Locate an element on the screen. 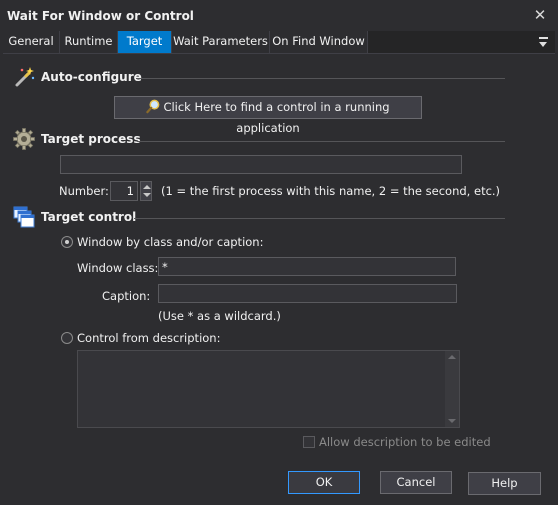 This screenshot has height=505, width=558. description-textarea is located at coordinates (268, 389).